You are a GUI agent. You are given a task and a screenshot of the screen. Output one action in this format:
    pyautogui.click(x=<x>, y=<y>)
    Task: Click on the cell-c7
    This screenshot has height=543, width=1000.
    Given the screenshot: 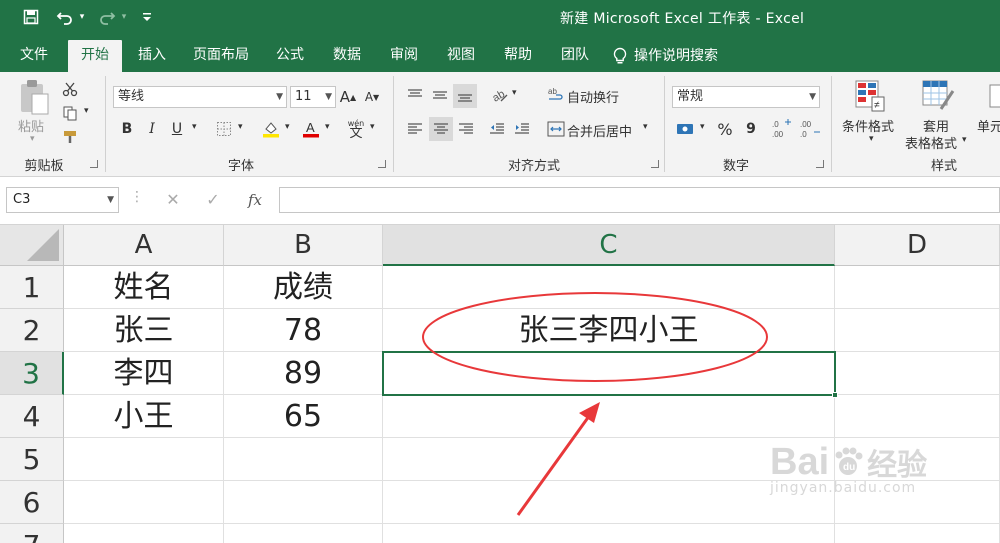 What is the action you would take?
    pyautogui.click(x=609, y=533)
    